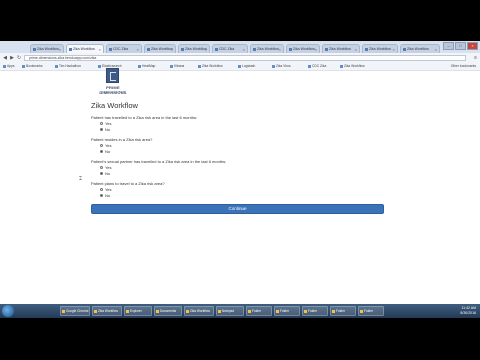 This screenshot has width=480, height=360. Describe the element at coordinates (472, 46) in the screenshot. I see `close-icon: ×` at that location.